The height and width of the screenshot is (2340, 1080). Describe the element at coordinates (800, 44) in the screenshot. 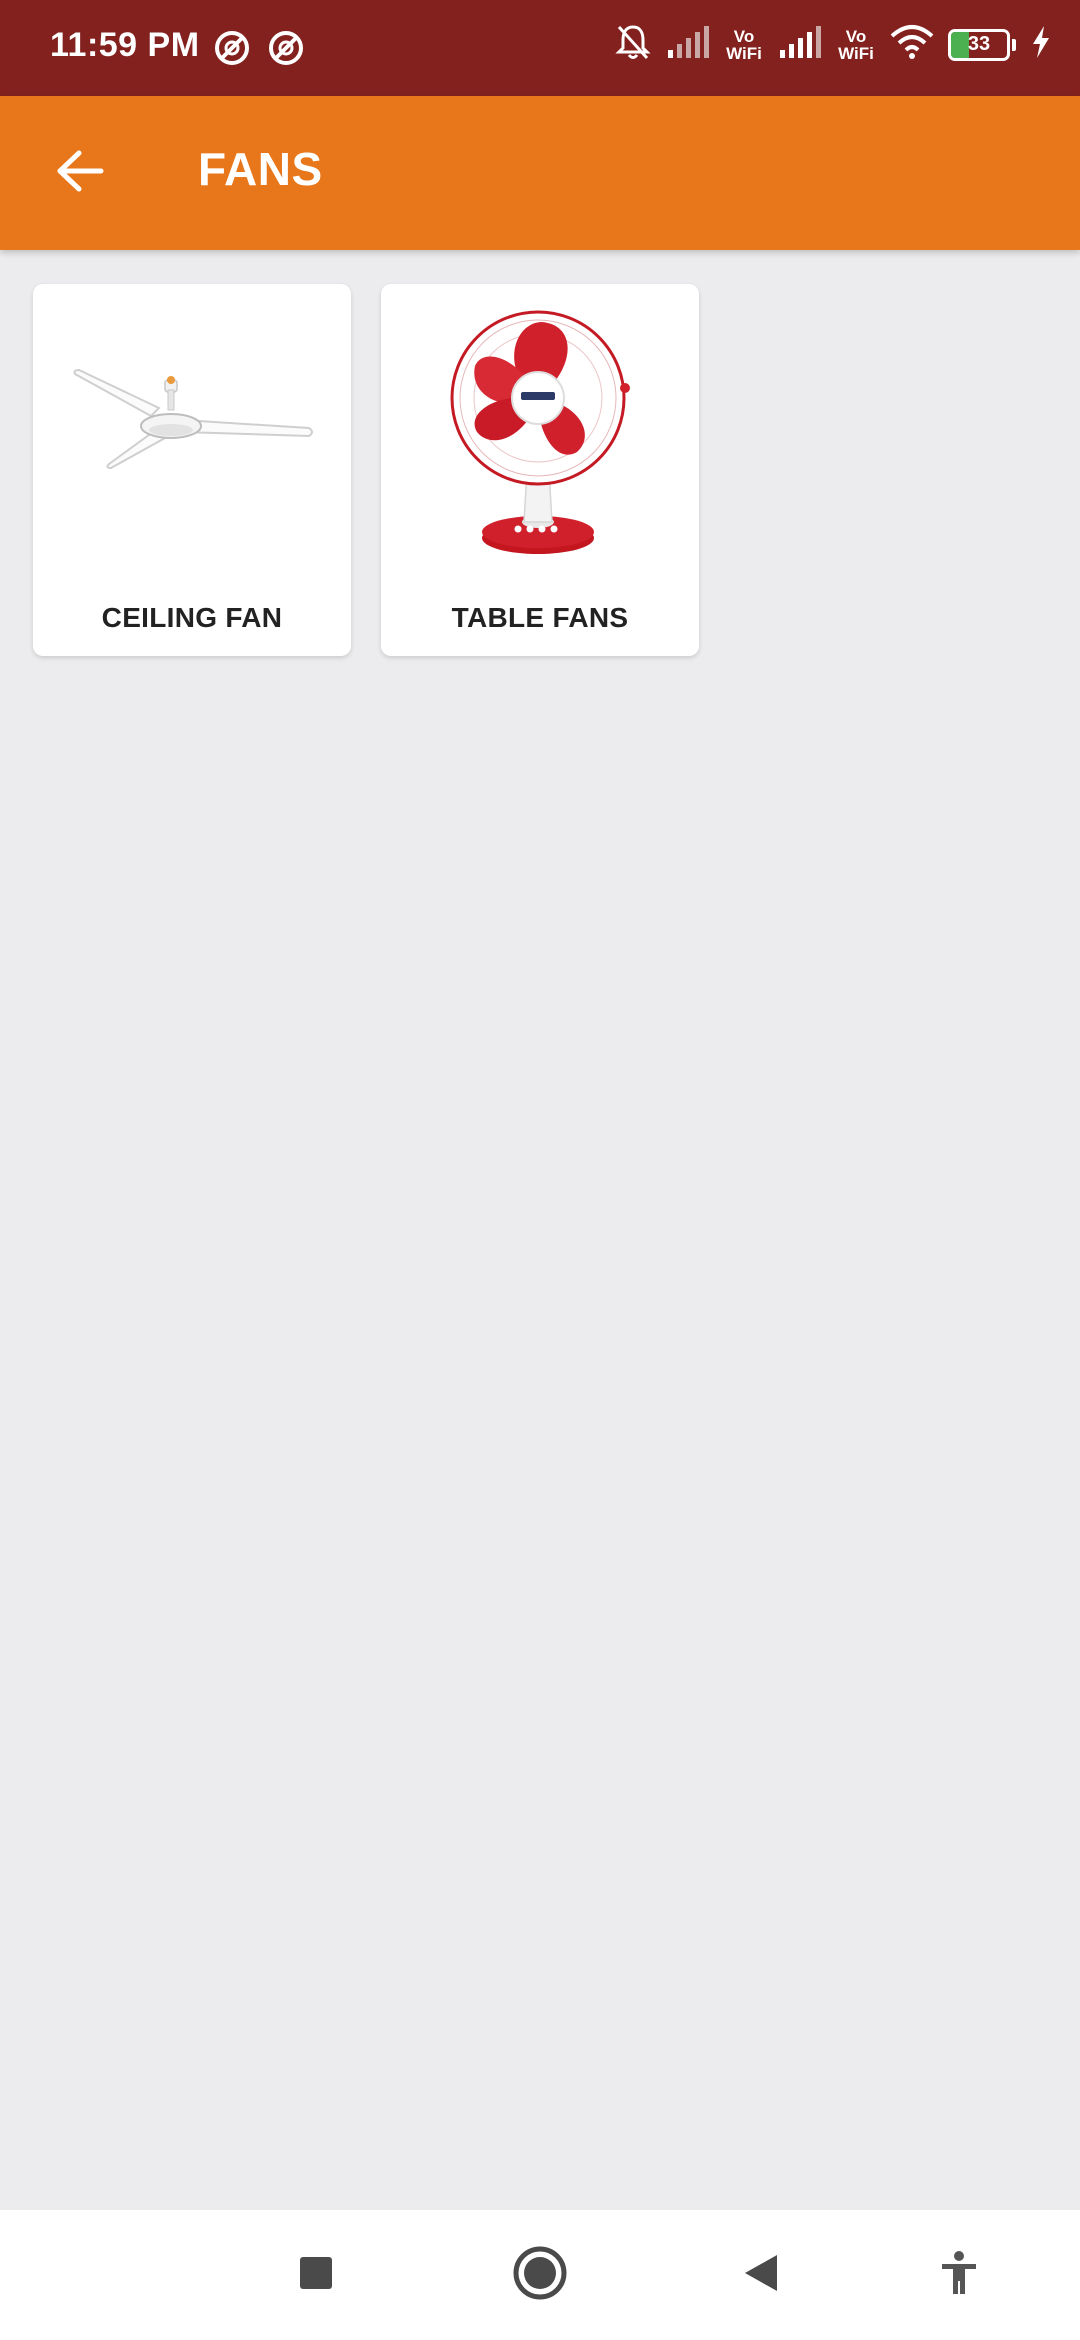

I see `signal-icon` at that location.